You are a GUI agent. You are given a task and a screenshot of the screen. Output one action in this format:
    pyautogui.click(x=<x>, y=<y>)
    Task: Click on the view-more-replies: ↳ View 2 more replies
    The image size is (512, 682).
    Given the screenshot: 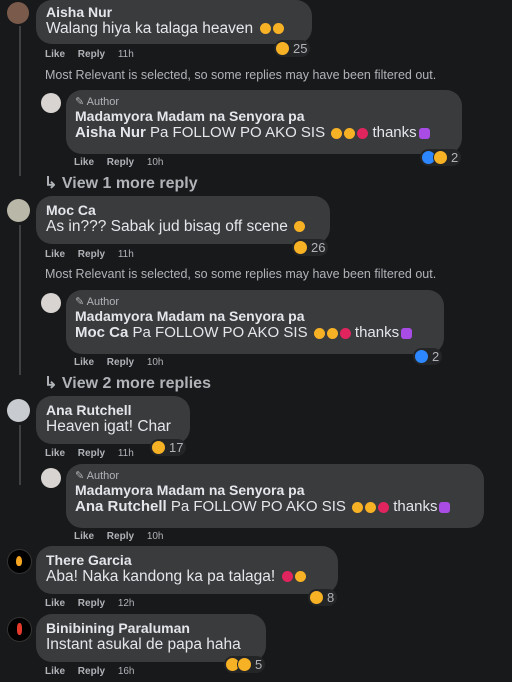 What is the action you would take?
    pyautogui.click(x=127, y=383)
    